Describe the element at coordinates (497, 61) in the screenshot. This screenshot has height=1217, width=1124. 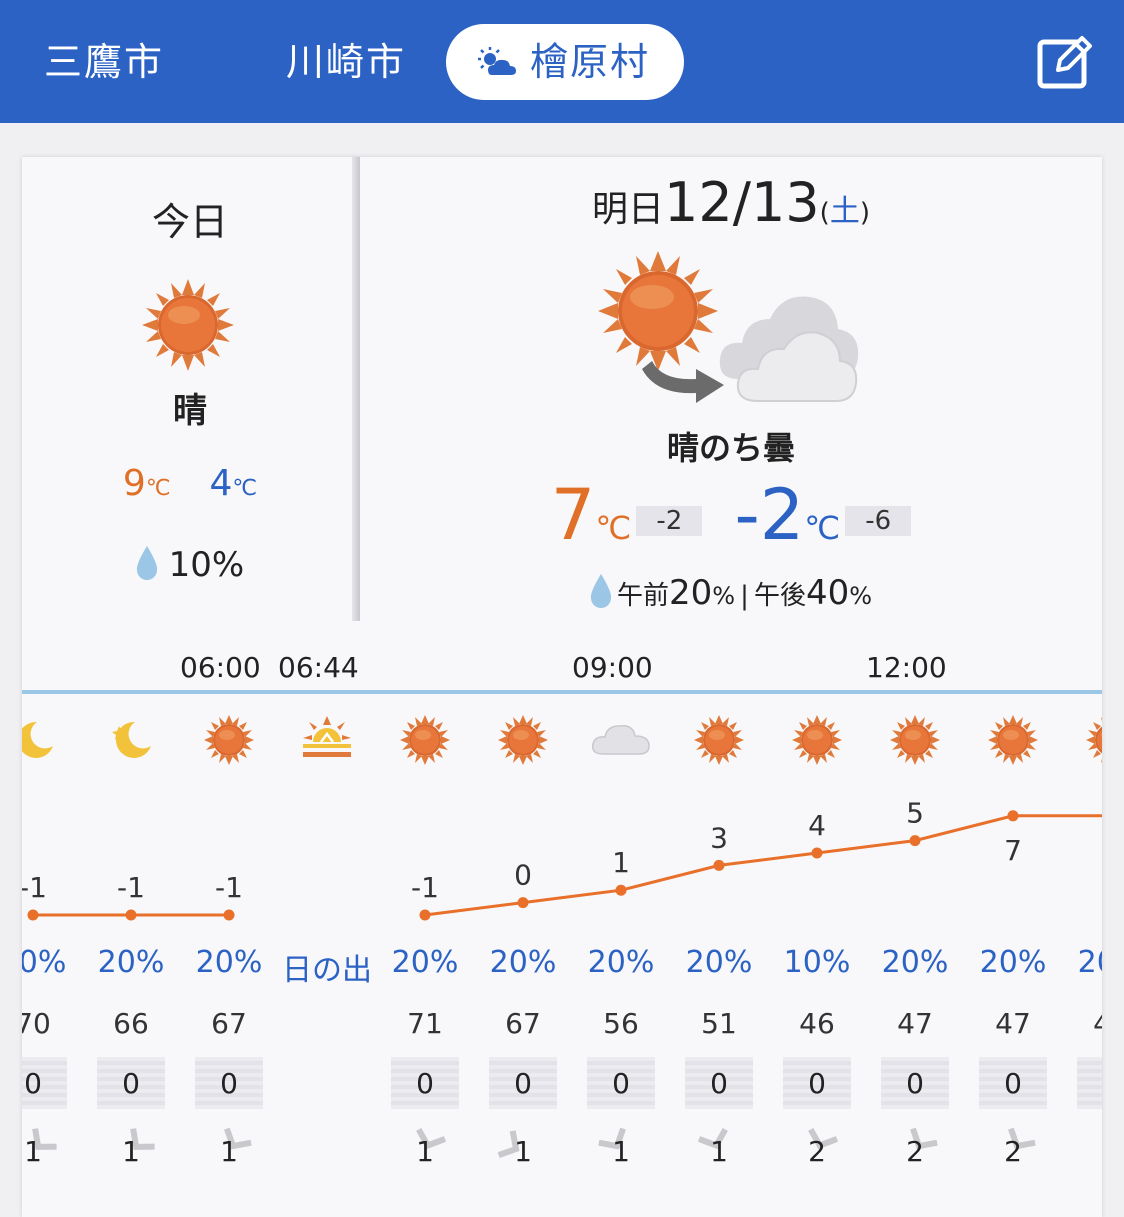
I see `partly-cloudy-icon` at that location.